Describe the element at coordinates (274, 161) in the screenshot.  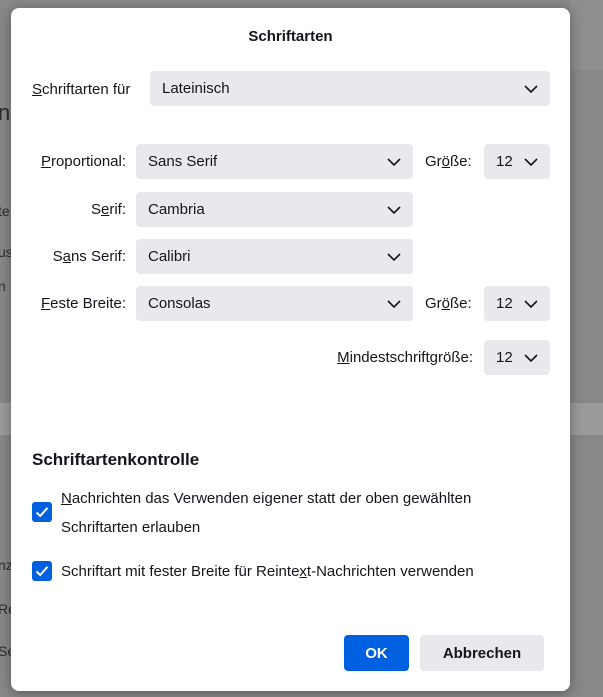
I see `proportional-select: Sans Serif` at that location.